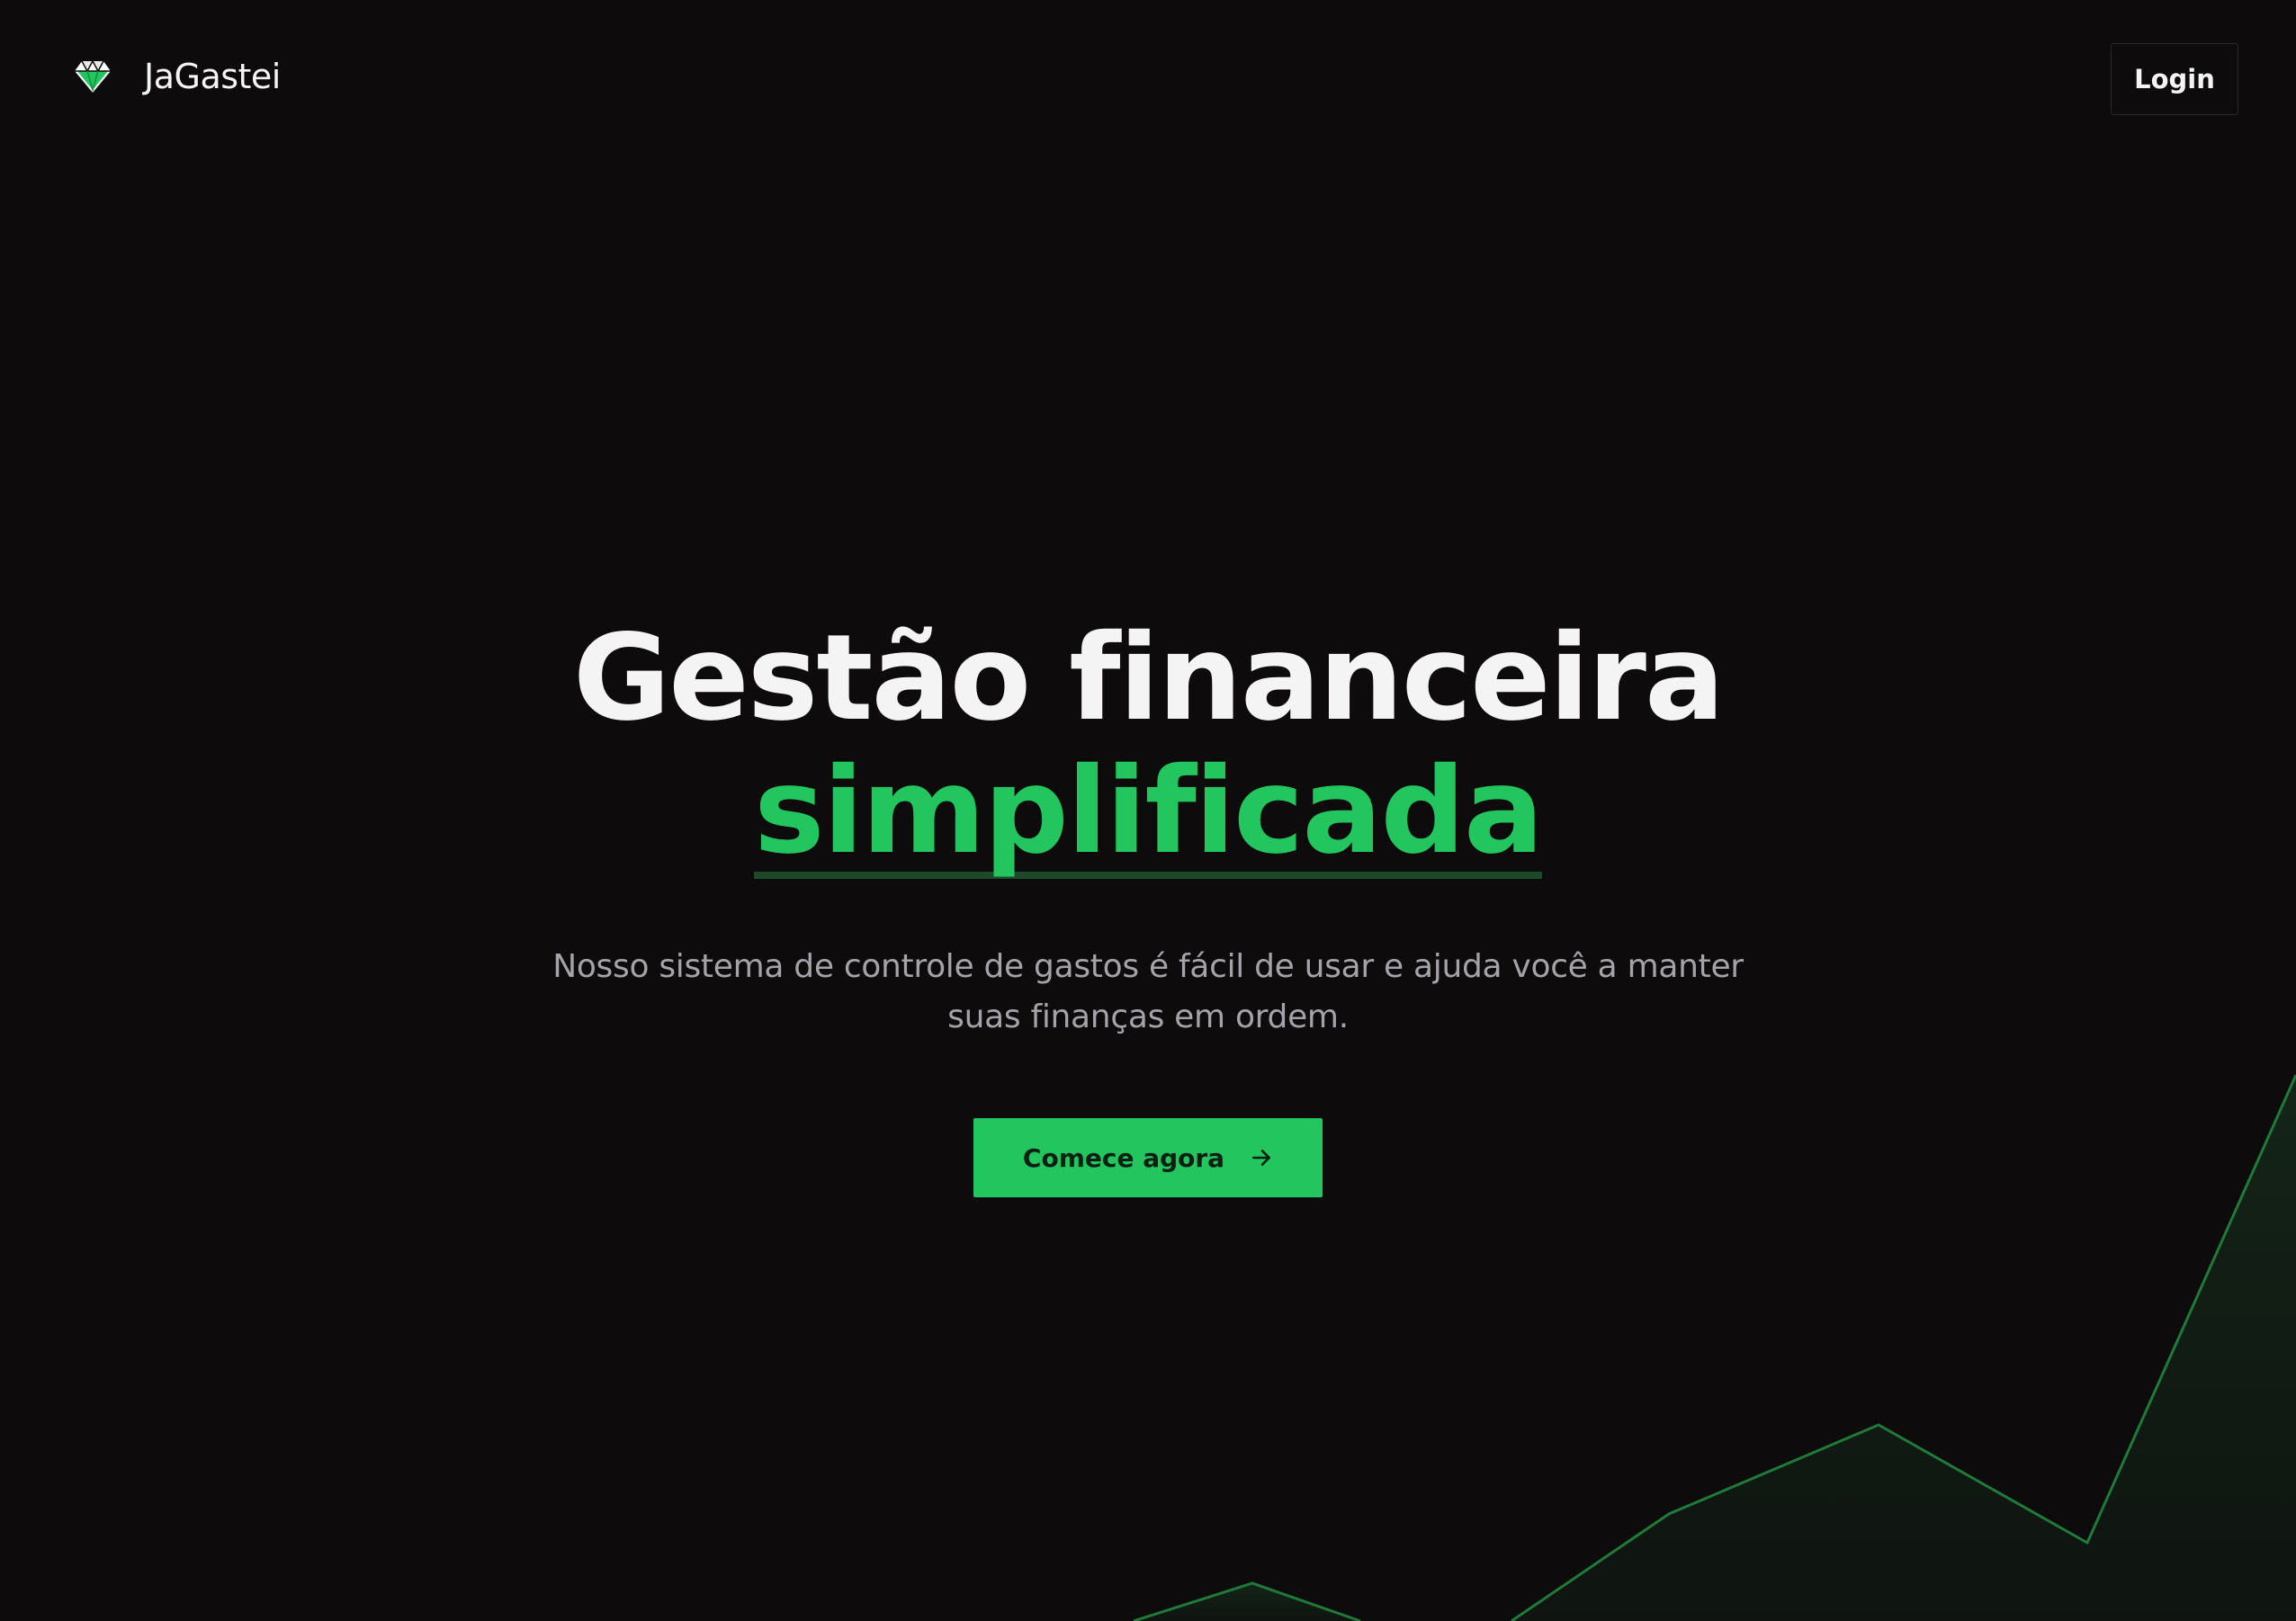 This screenshot has height=1621, width=2296. I want to click on top-navbar: JaGastei Login, so click(1148, 79).